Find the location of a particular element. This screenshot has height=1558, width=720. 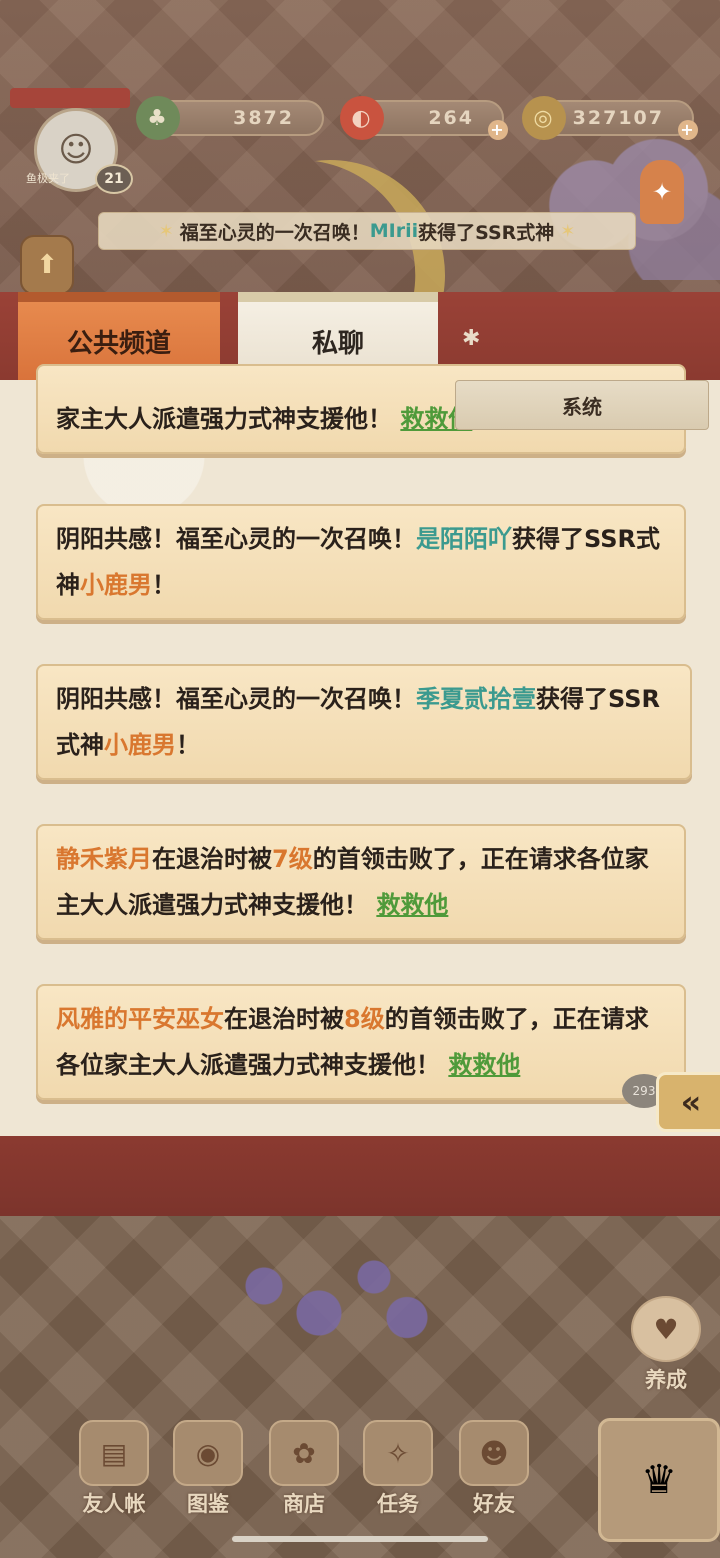

jade-value: 3872 is located at coordinates (263, 118).